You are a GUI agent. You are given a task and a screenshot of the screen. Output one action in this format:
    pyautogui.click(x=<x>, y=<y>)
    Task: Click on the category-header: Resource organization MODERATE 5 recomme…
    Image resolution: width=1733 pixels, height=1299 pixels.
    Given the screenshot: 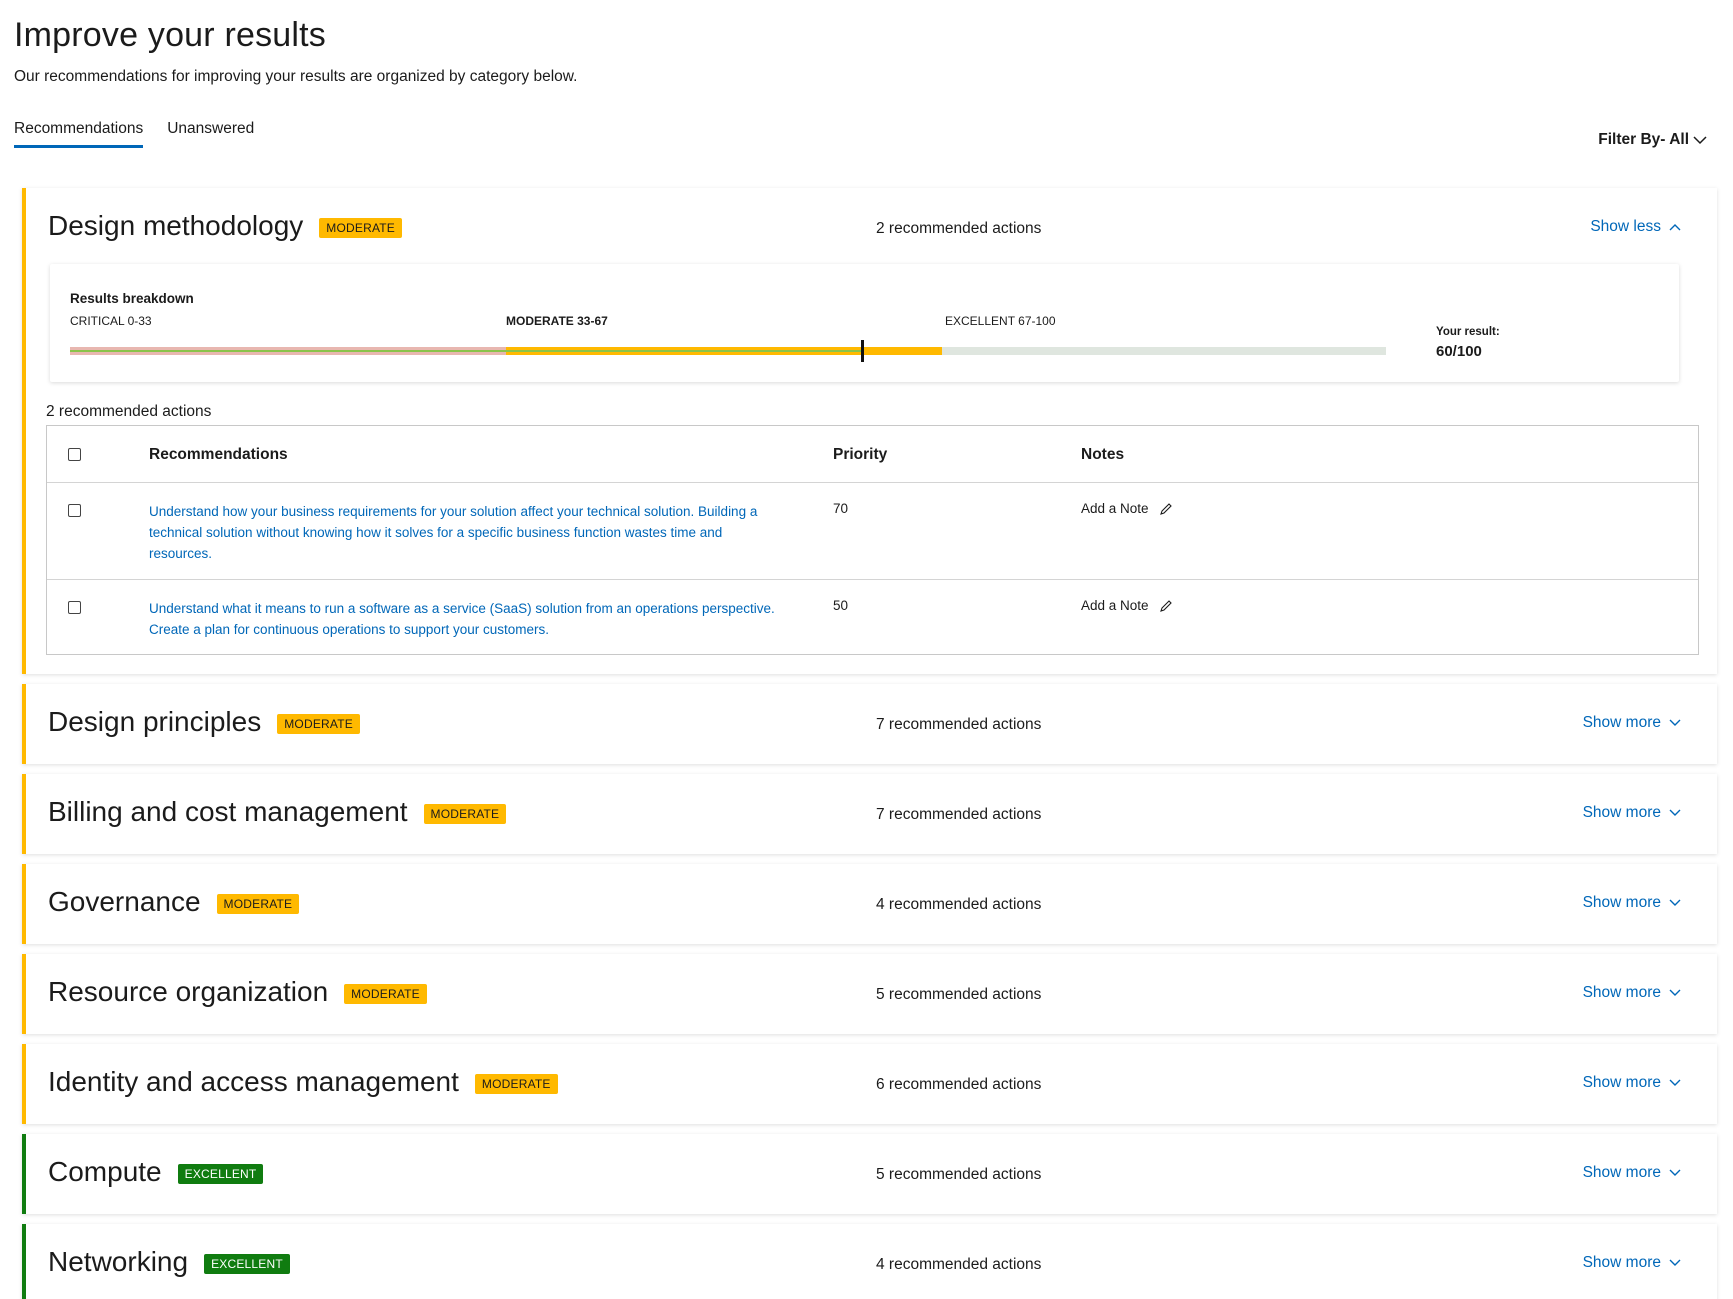 What is the action you would take?
    pyautogui.click(x=871, y=994)
    